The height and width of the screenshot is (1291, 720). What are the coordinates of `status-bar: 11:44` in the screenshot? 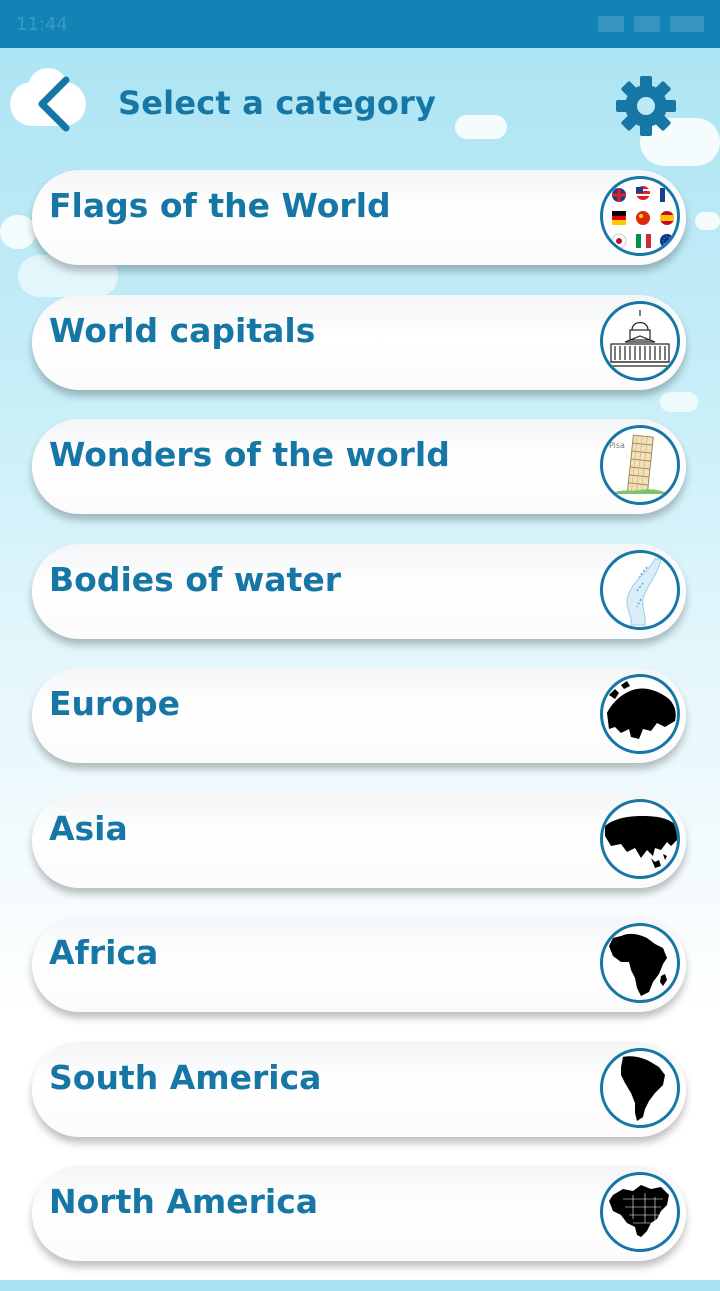 It's located at (360, 24).